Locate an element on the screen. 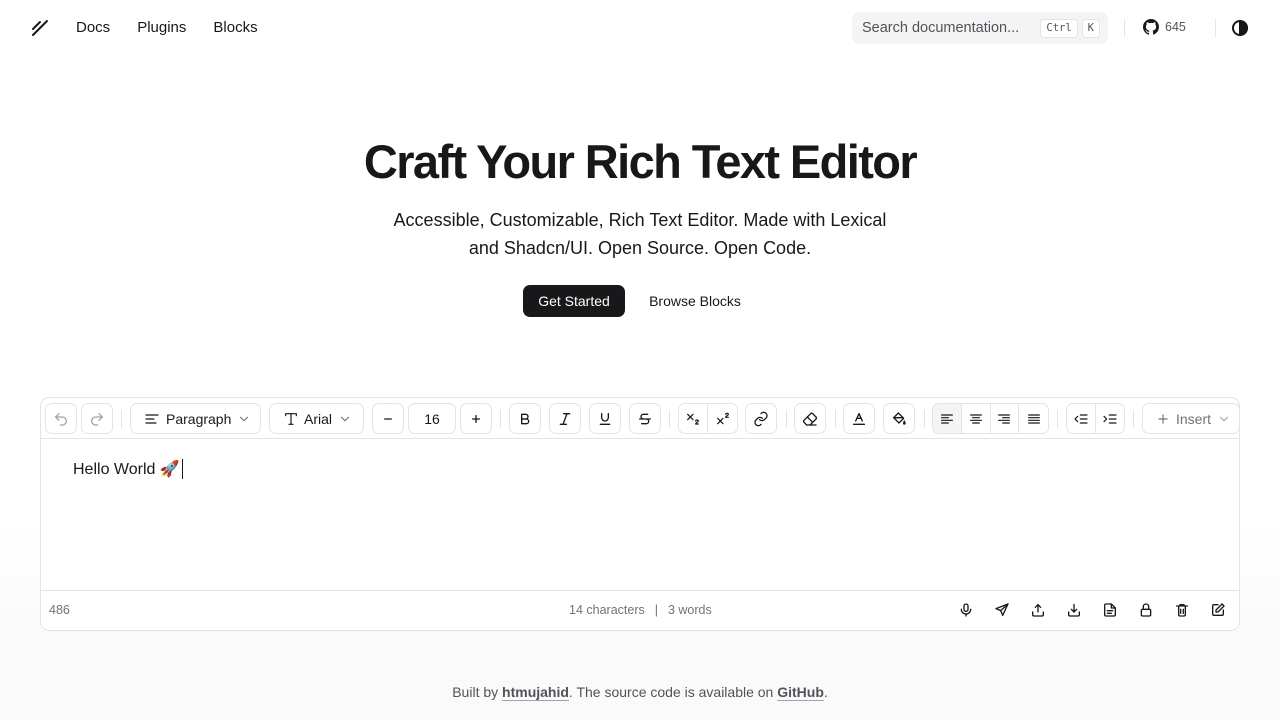 The height and width of the screenshot is (720, 1280). align-justify-button is located at coordinates (1033, 418).